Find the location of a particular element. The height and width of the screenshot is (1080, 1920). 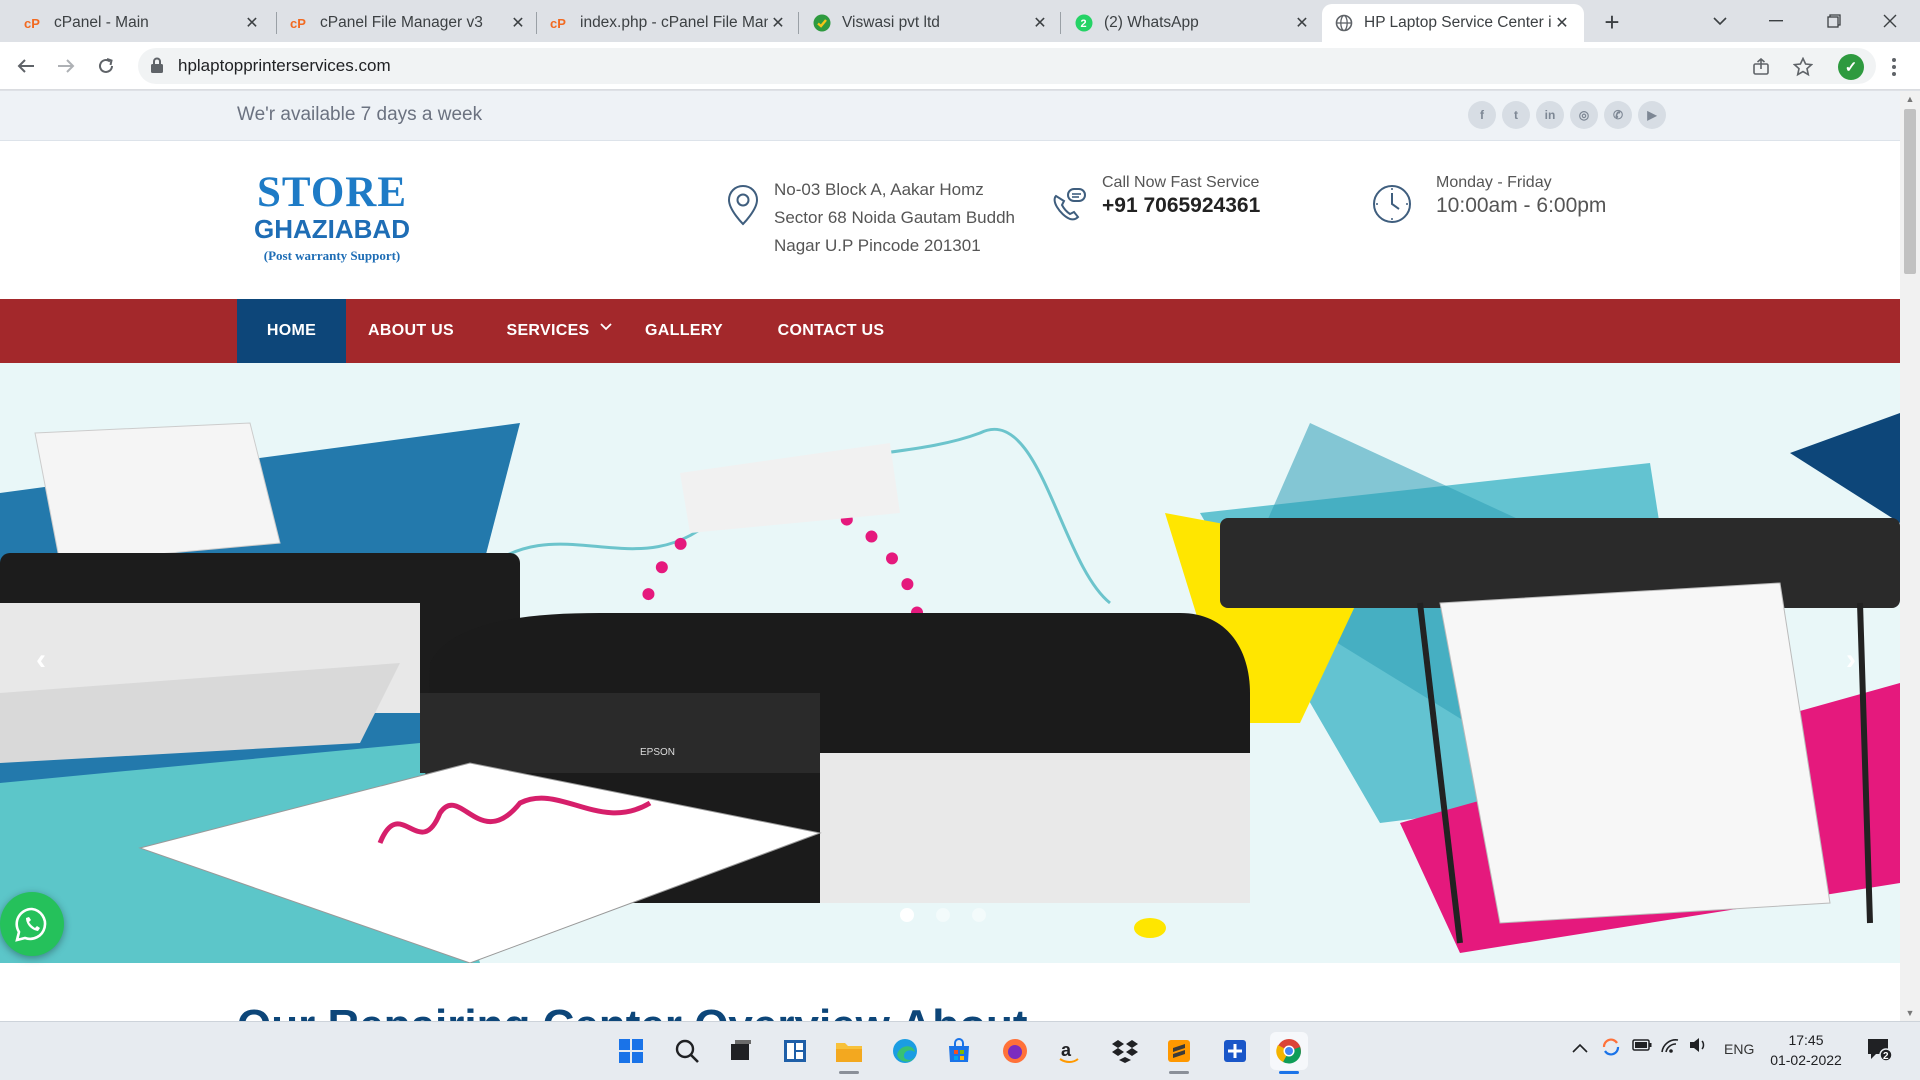

browser-toolbar: hplaptopprinterservices.com ✓ is located at coordinates (960, 66).